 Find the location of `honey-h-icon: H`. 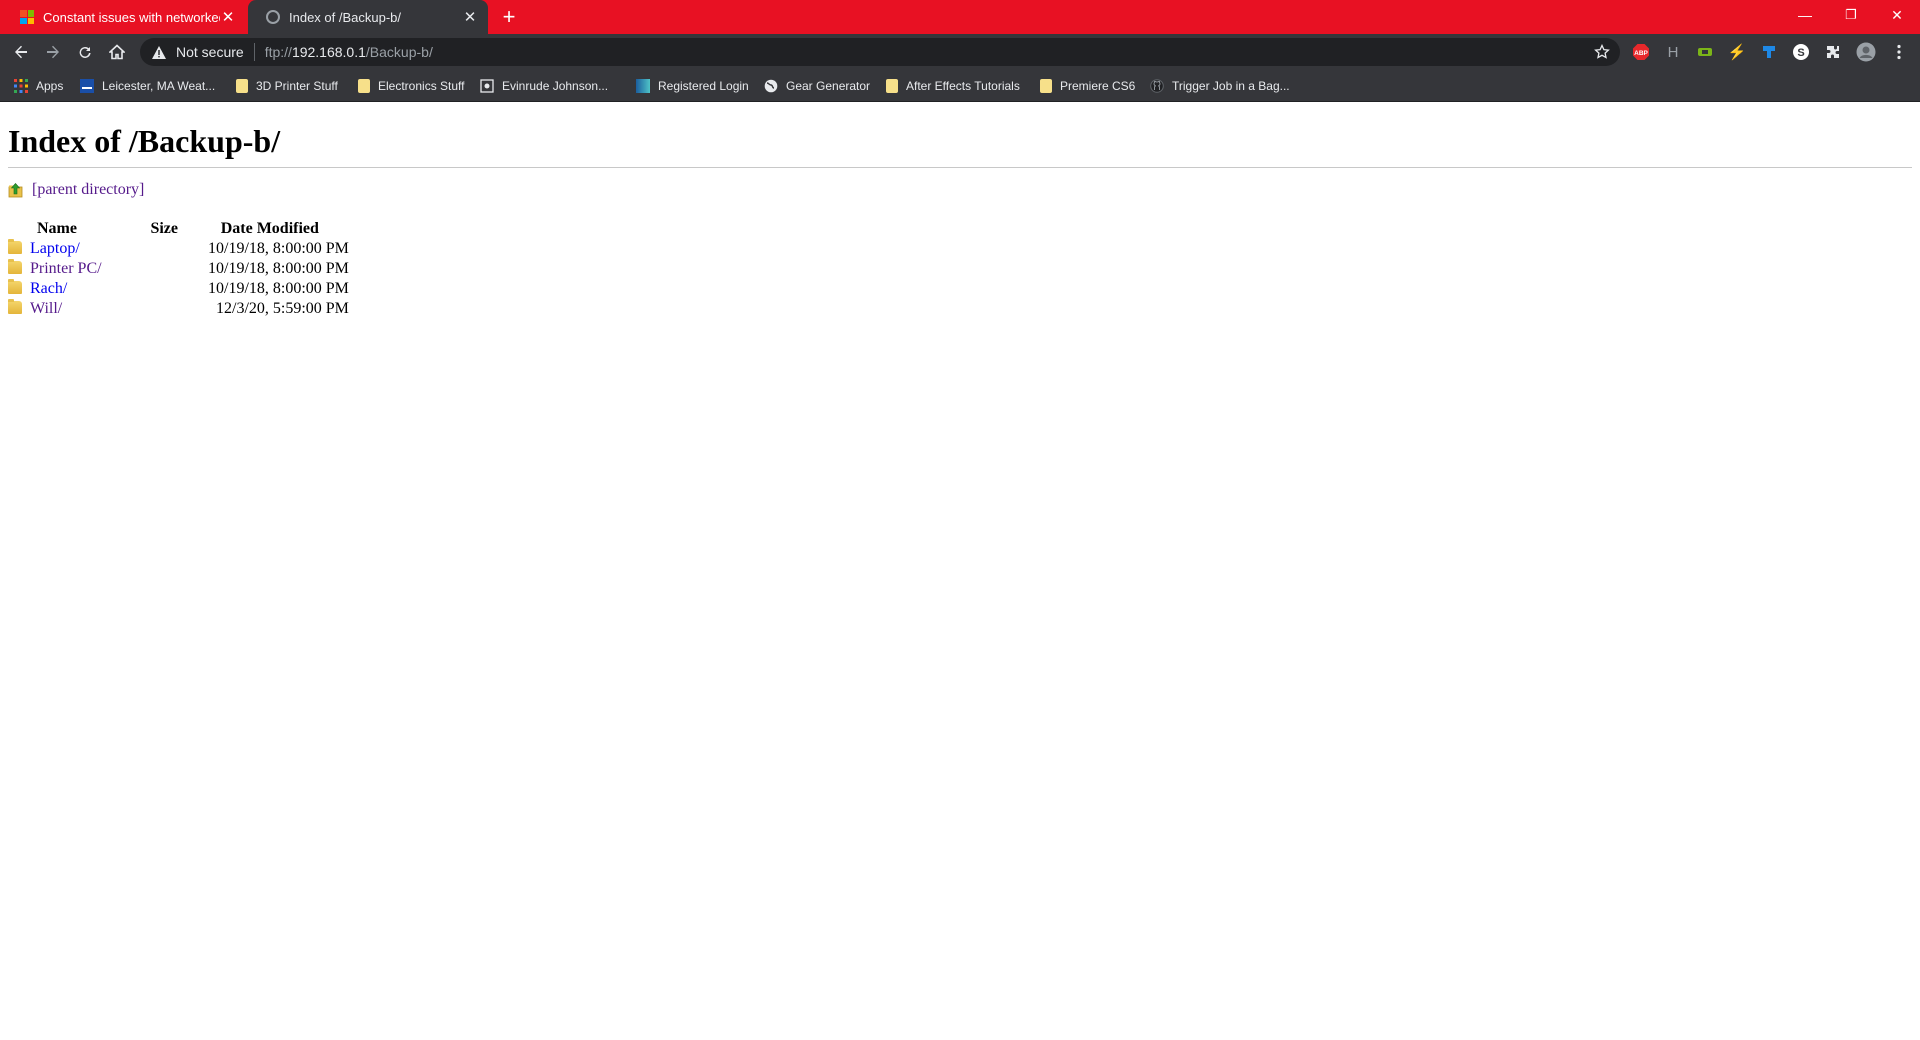

honey-h-icon: H is located at coordinates (1673, 52).